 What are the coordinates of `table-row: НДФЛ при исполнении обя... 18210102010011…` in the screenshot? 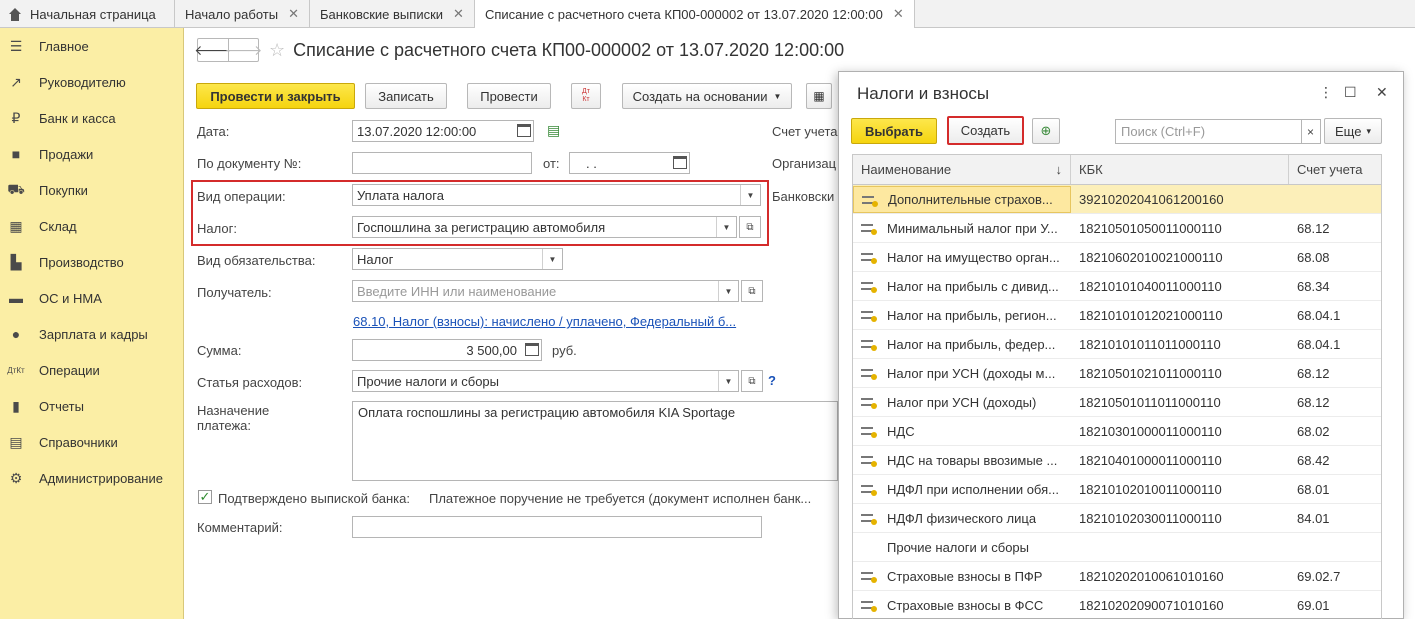 It's located at (1117, 489).